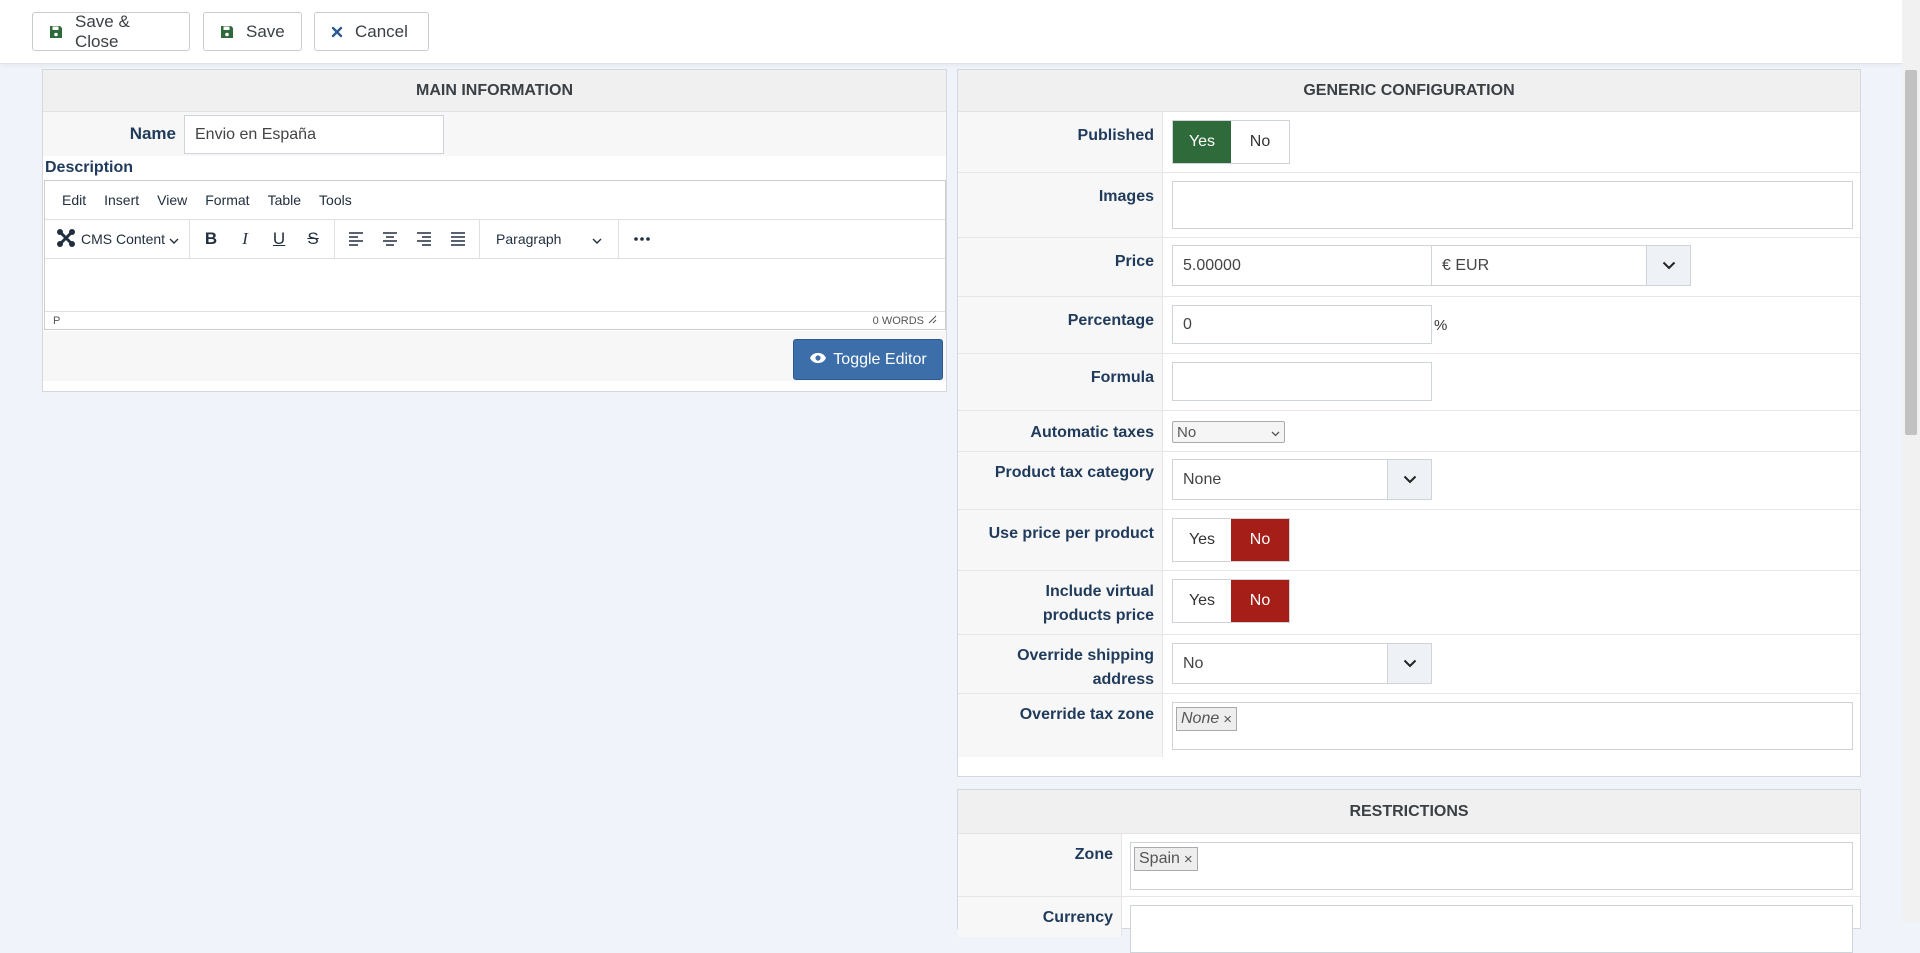 The width and height of the screenshot is (1920, 953). Describe the element at coordinates (89, 167) in the screenshot. I see `description-label: Description` at that location.